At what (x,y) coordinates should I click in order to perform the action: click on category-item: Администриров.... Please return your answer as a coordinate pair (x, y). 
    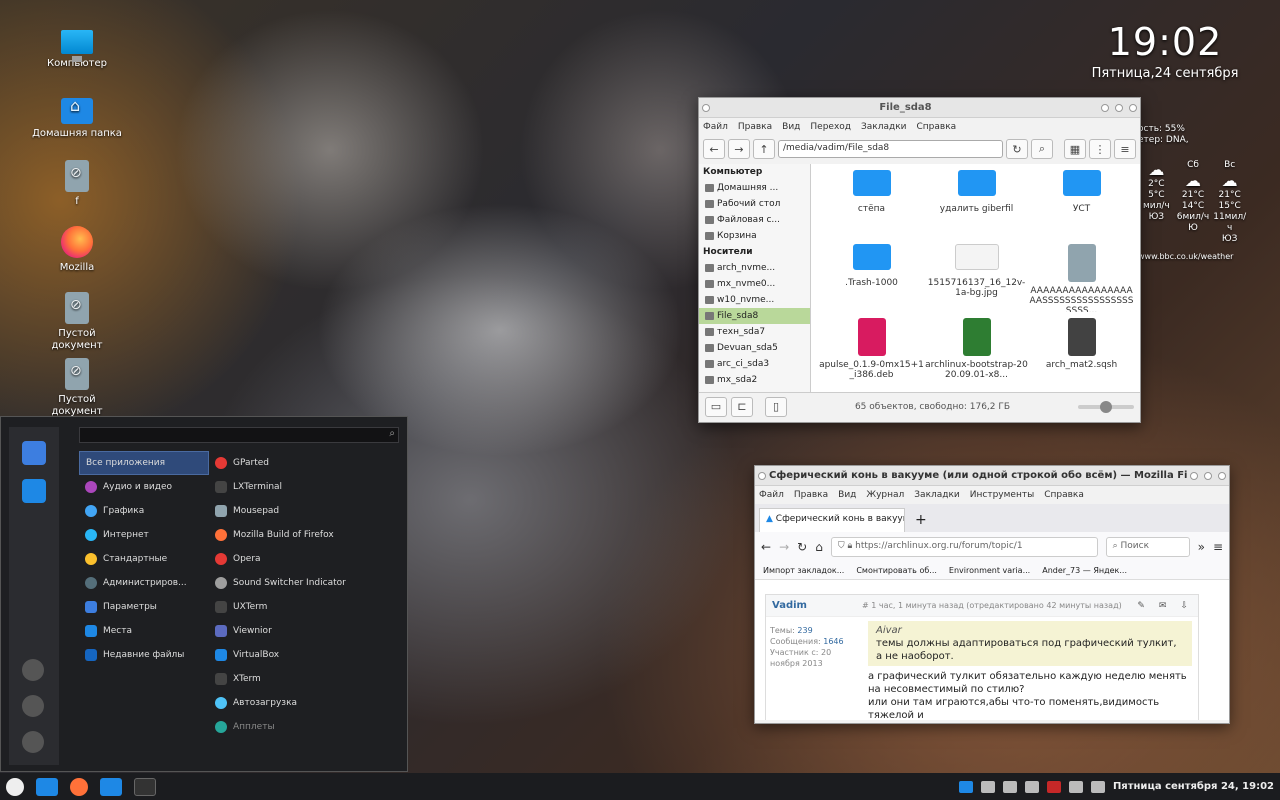
    Looking at the image, I should click on (144, 583).